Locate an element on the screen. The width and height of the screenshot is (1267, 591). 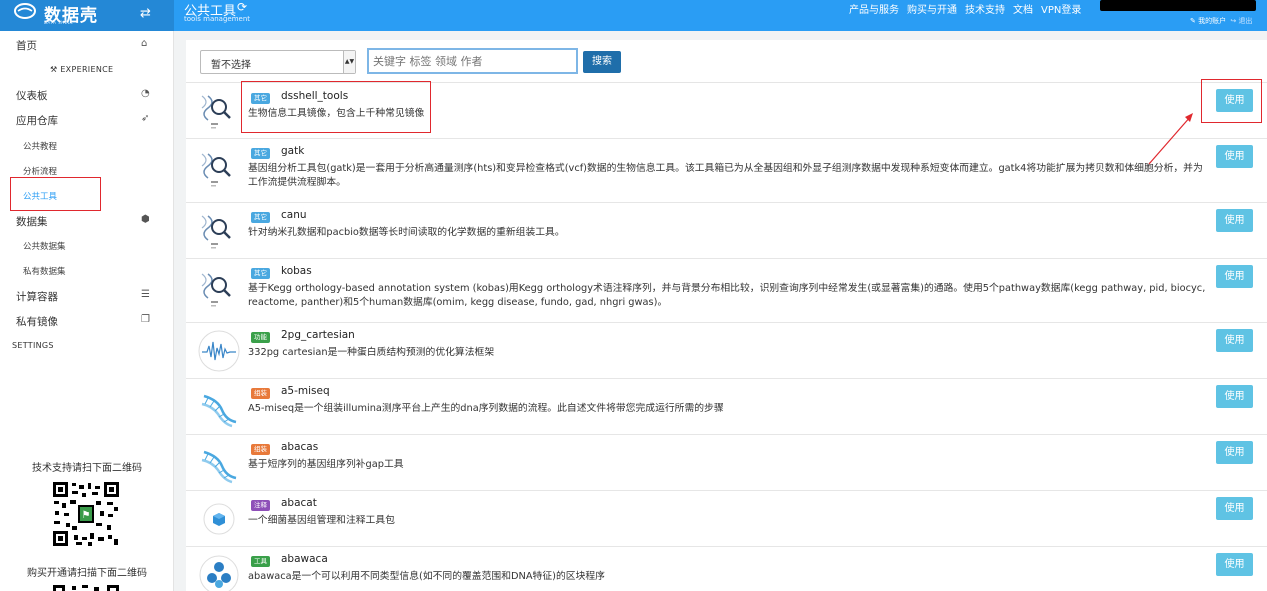
qr-code-support: ⚑ is located at coordinates (86, 514).